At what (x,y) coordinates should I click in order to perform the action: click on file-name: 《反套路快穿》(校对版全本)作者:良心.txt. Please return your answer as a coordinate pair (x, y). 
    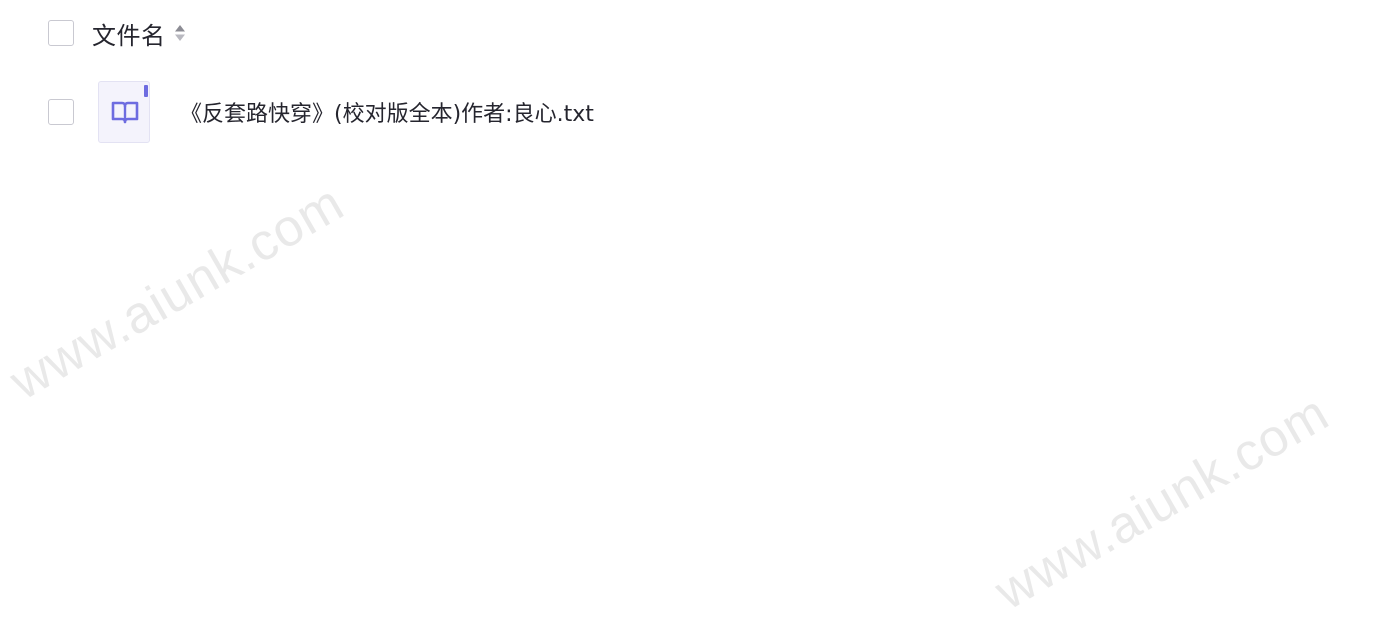
    Looking at the image, I should click on (387, 112).